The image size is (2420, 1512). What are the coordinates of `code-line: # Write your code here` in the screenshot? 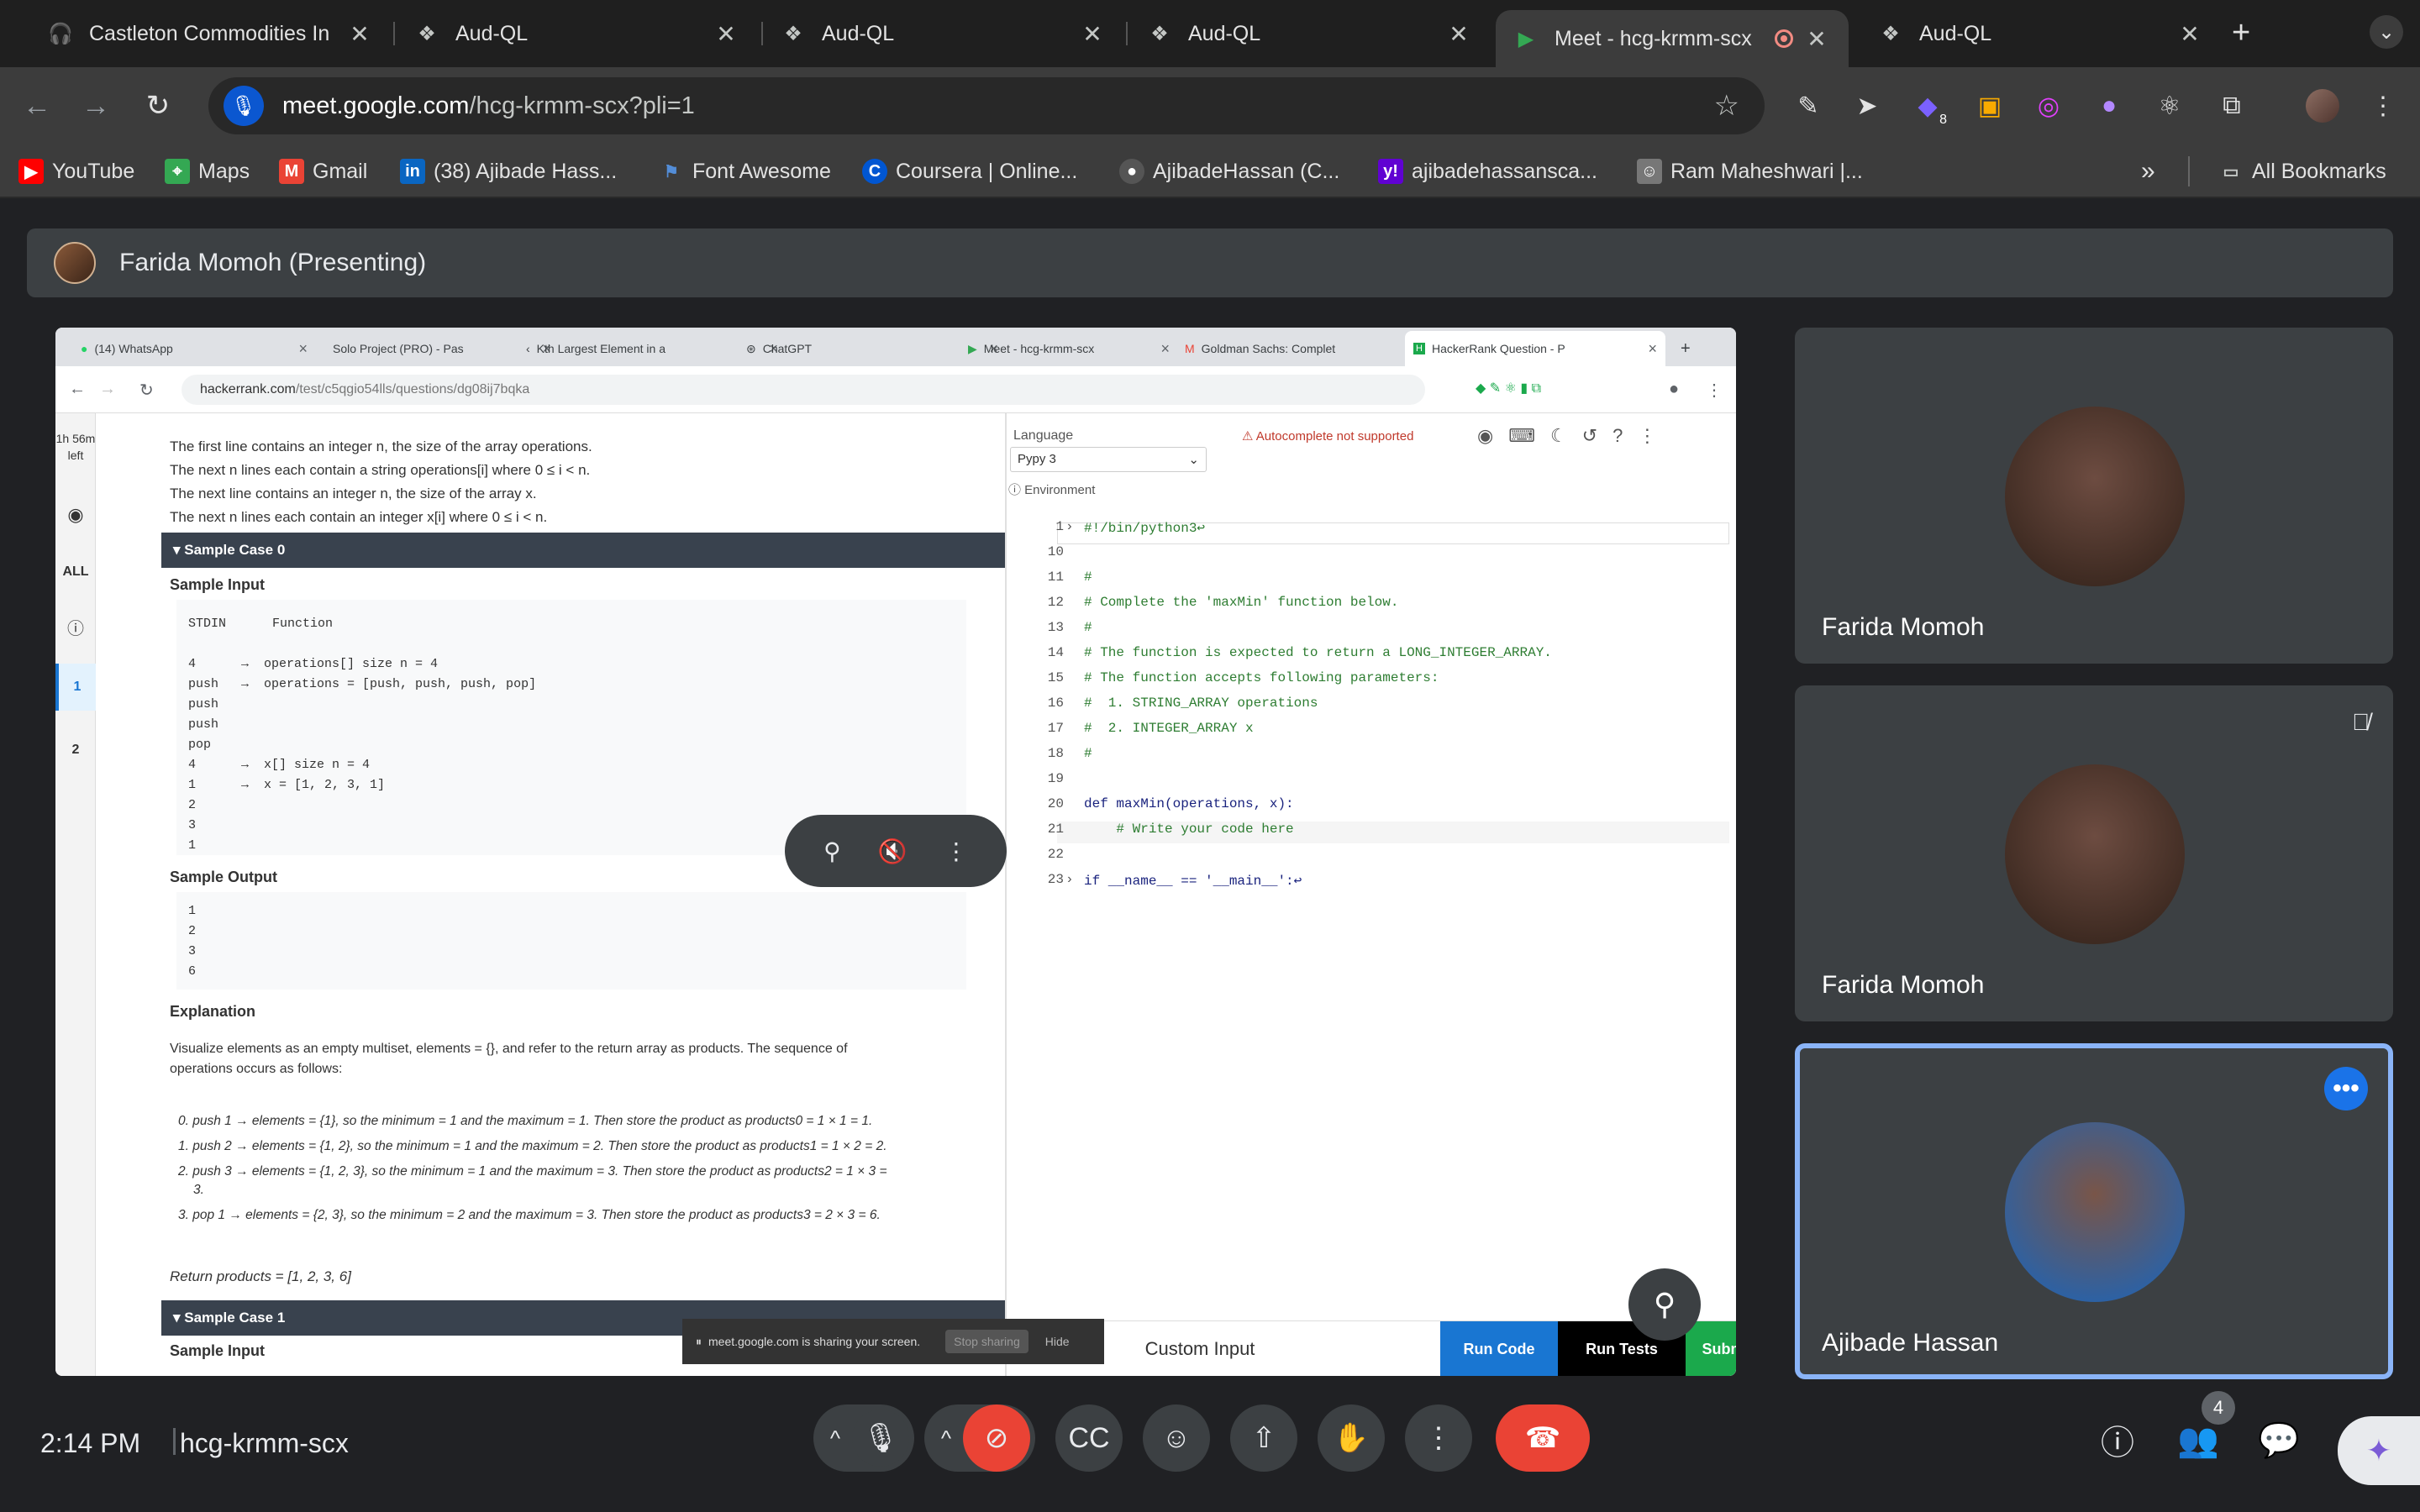 It's located at (1189, 829).